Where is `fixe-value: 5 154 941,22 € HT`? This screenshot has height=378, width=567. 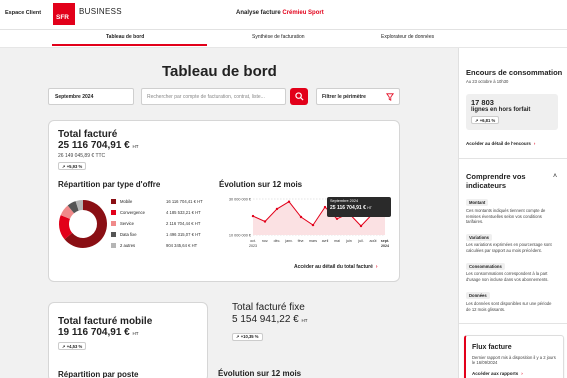
fixe-value: 5 154 941,22 € HT is located at coordinates (270, 319).